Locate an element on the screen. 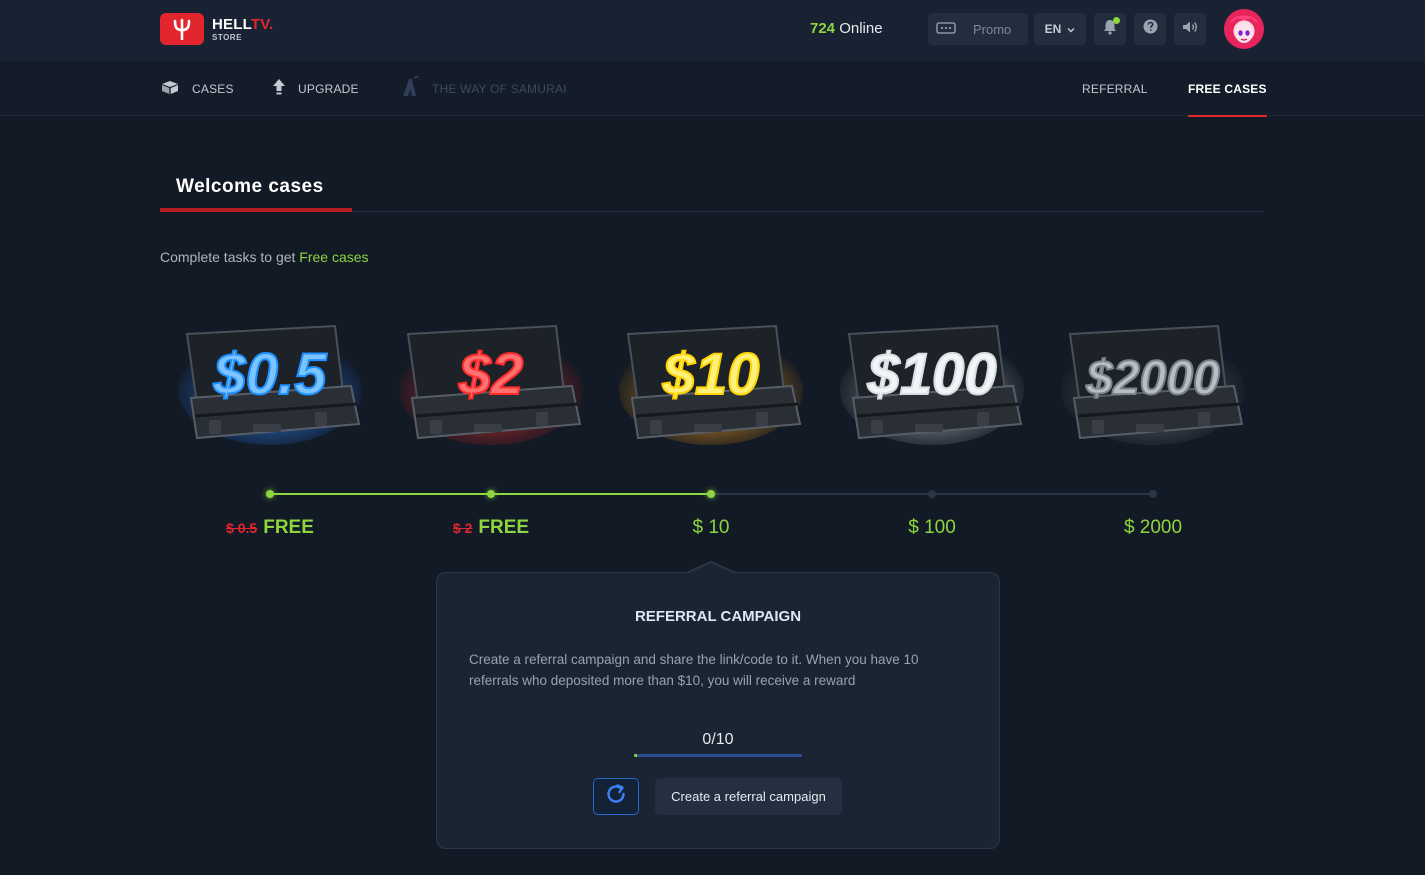 This screenshot has width=1425, height=875. online-label: Online is located at coordinates (861, 28).